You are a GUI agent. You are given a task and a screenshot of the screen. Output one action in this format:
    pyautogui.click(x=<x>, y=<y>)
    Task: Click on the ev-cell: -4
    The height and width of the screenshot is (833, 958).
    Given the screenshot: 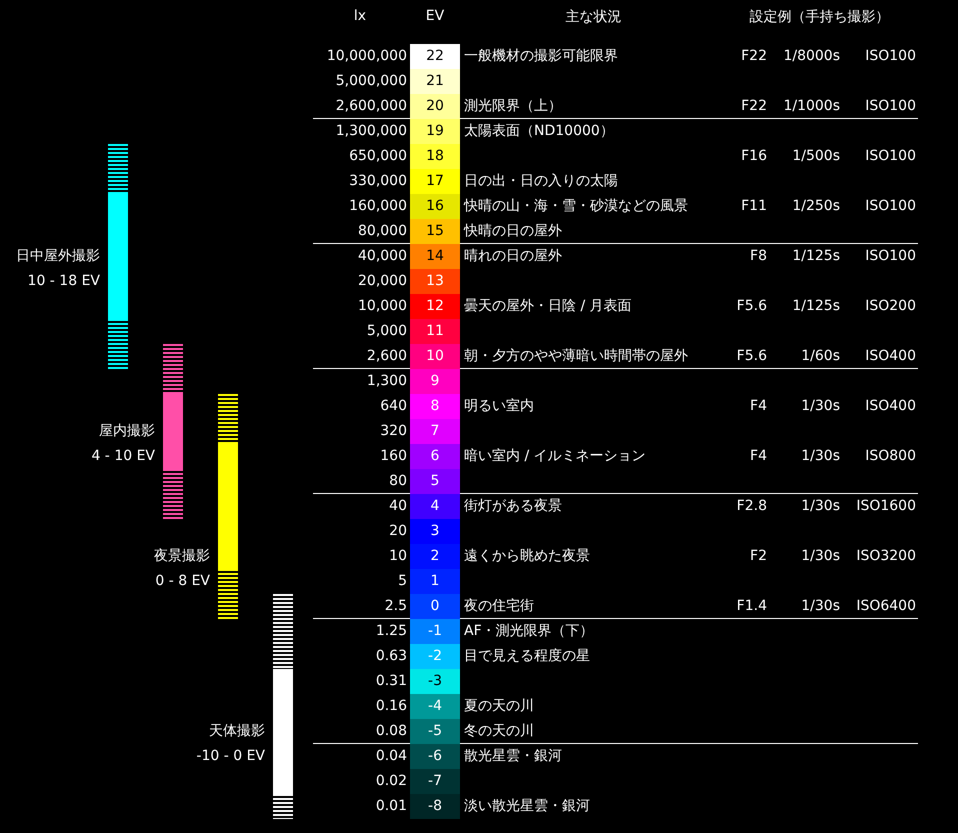 What is the action you would take?
    pyautogui.click(x=435, y=706)
    